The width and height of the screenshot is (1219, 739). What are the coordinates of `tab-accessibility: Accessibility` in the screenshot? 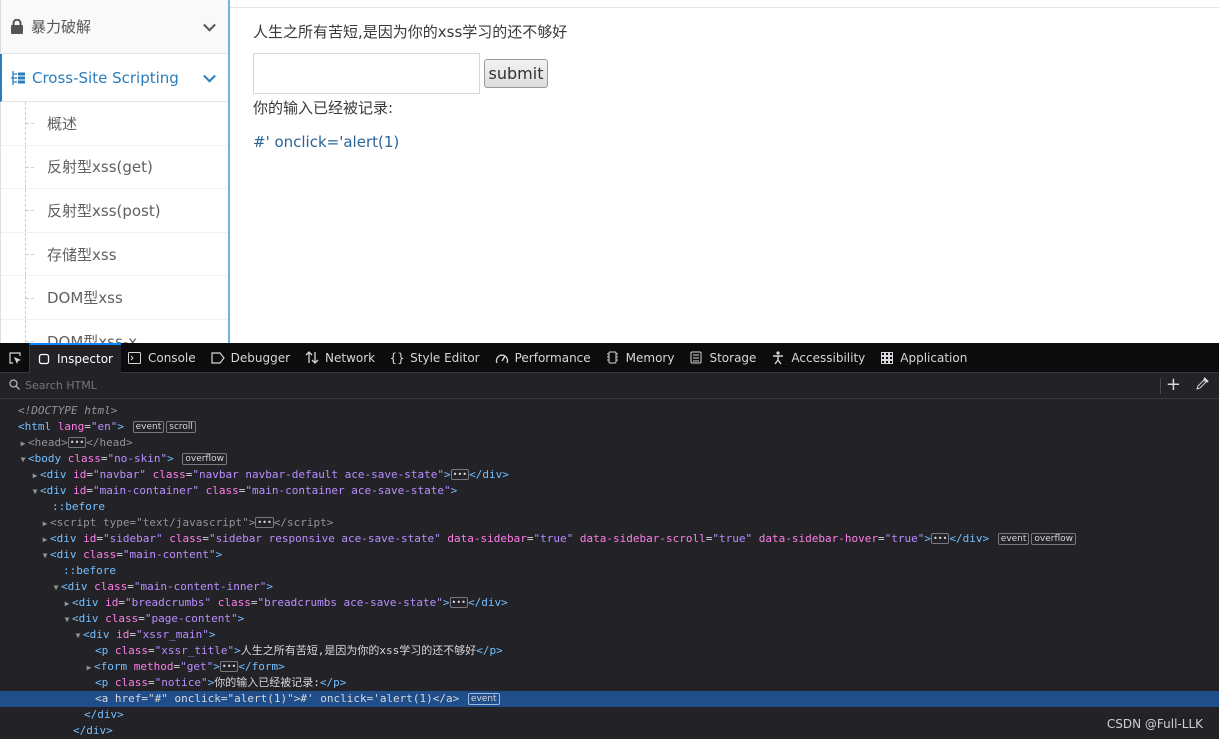 It's located at (818, 358).